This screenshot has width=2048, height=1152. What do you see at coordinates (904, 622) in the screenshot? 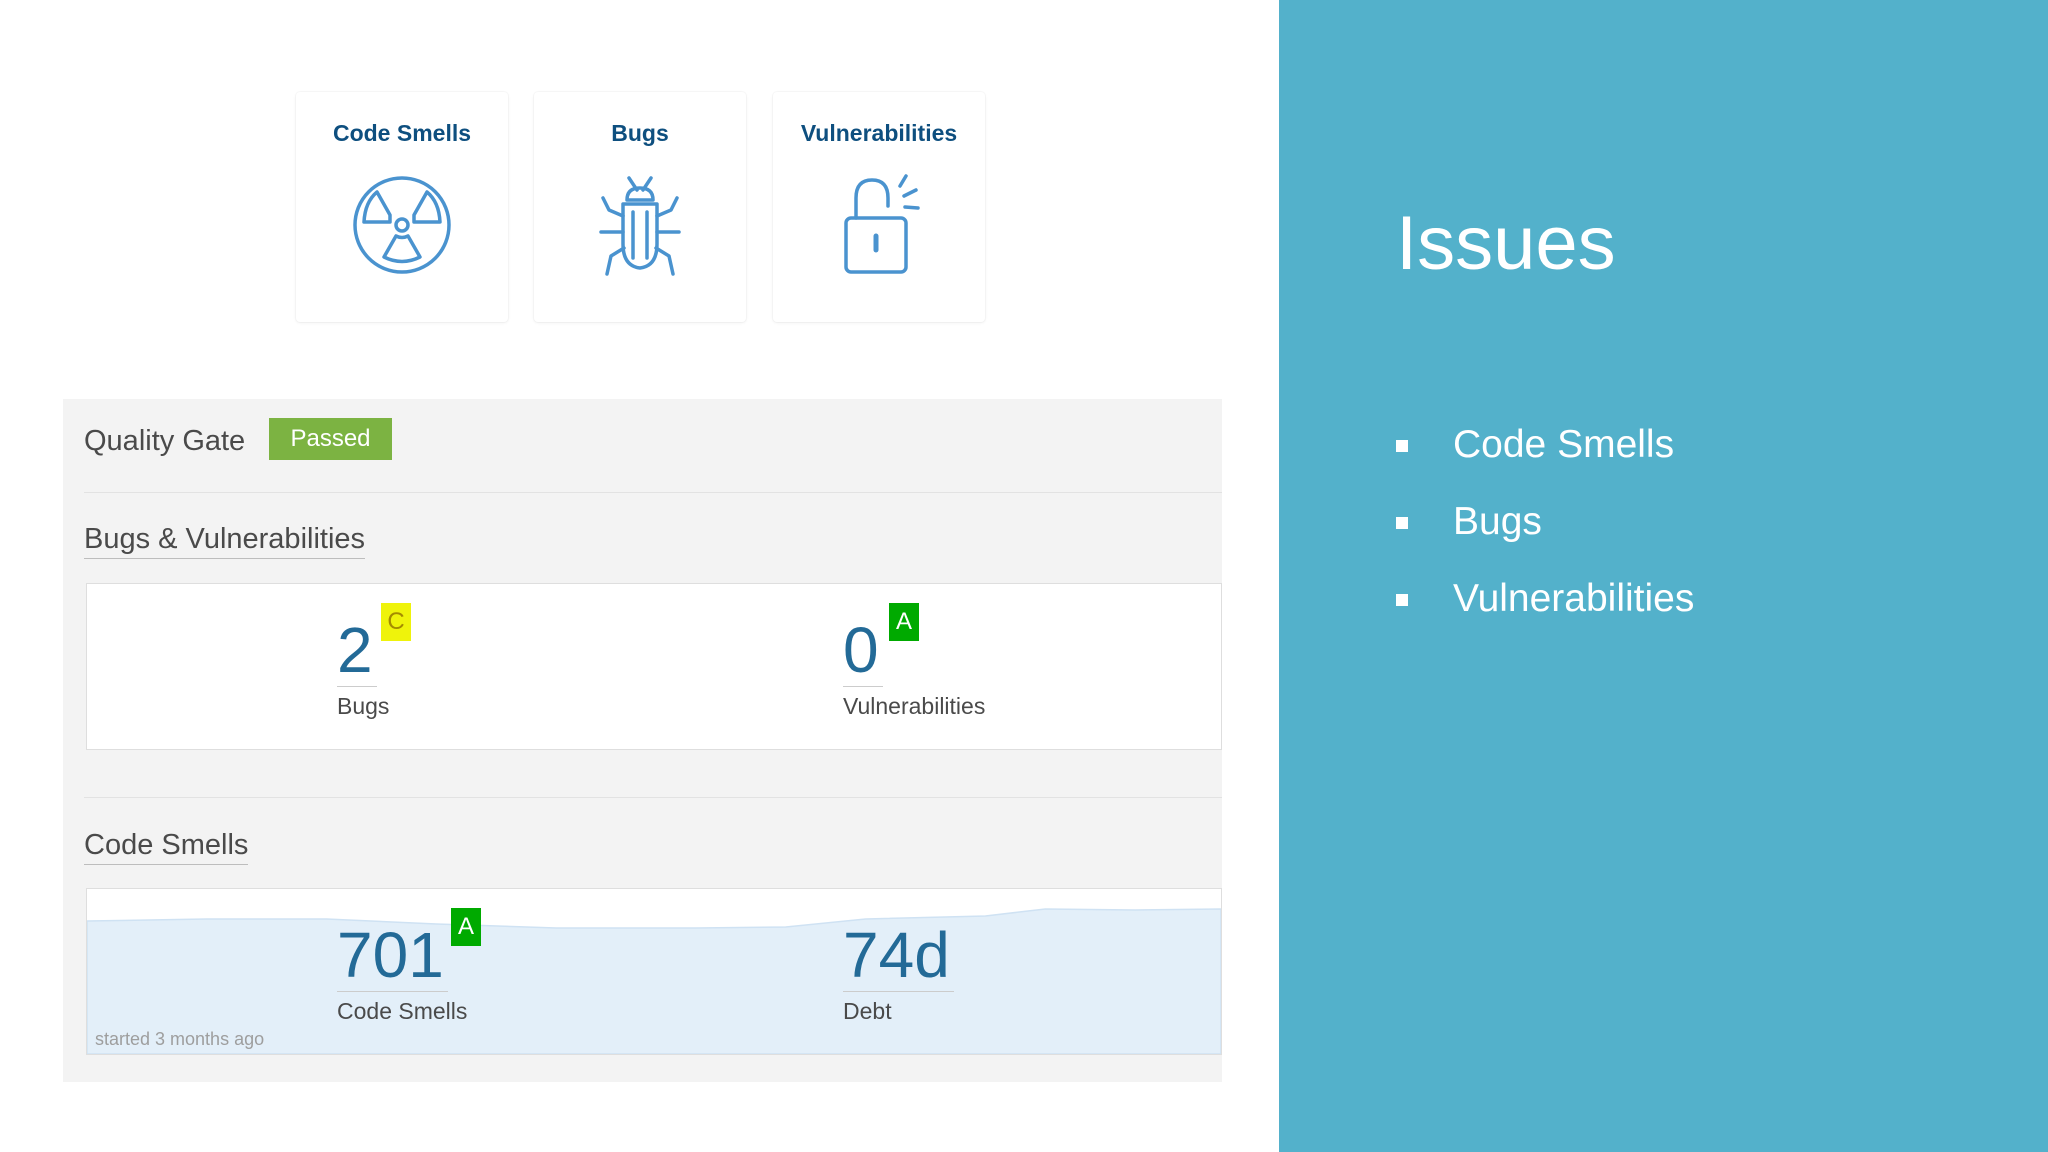
I see `vulnerabilities-rating-badge: A` at bounding box center [904, 622].